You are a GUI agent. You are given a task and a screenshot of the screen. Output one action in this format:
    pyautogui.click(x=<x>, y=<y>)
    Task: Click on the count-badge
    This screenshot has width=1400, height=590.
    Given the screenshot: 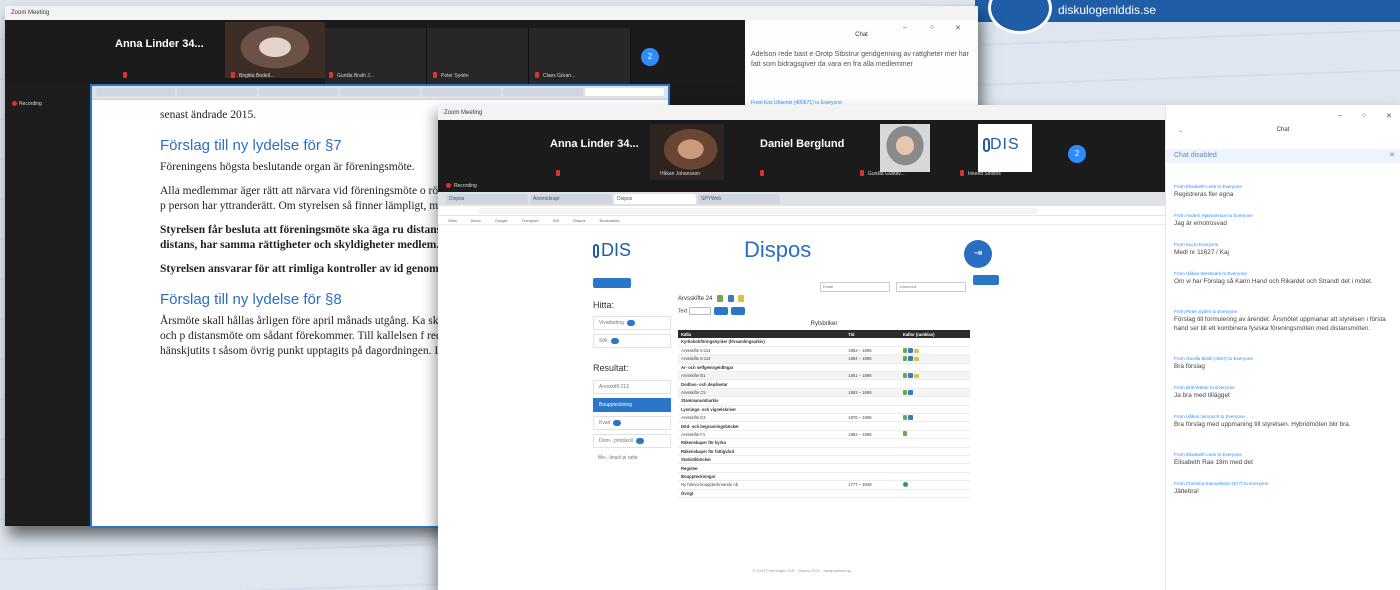 What is the action you would take?
    pyautogui.click(x=630, y=322)
    